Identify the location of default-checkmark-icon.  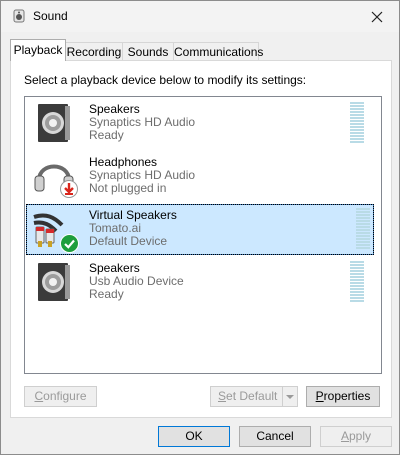
(69, 243).